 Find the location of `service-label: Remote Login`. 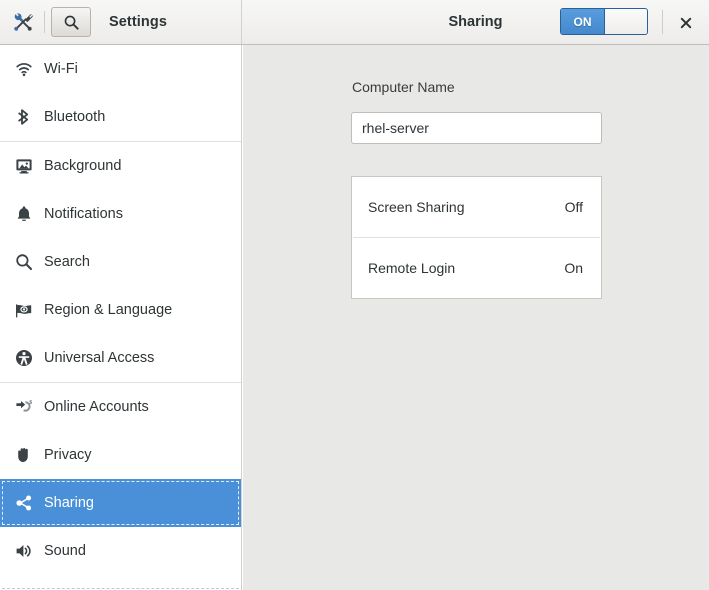

service-label: Remote Login is located at coordinates (412, 268).